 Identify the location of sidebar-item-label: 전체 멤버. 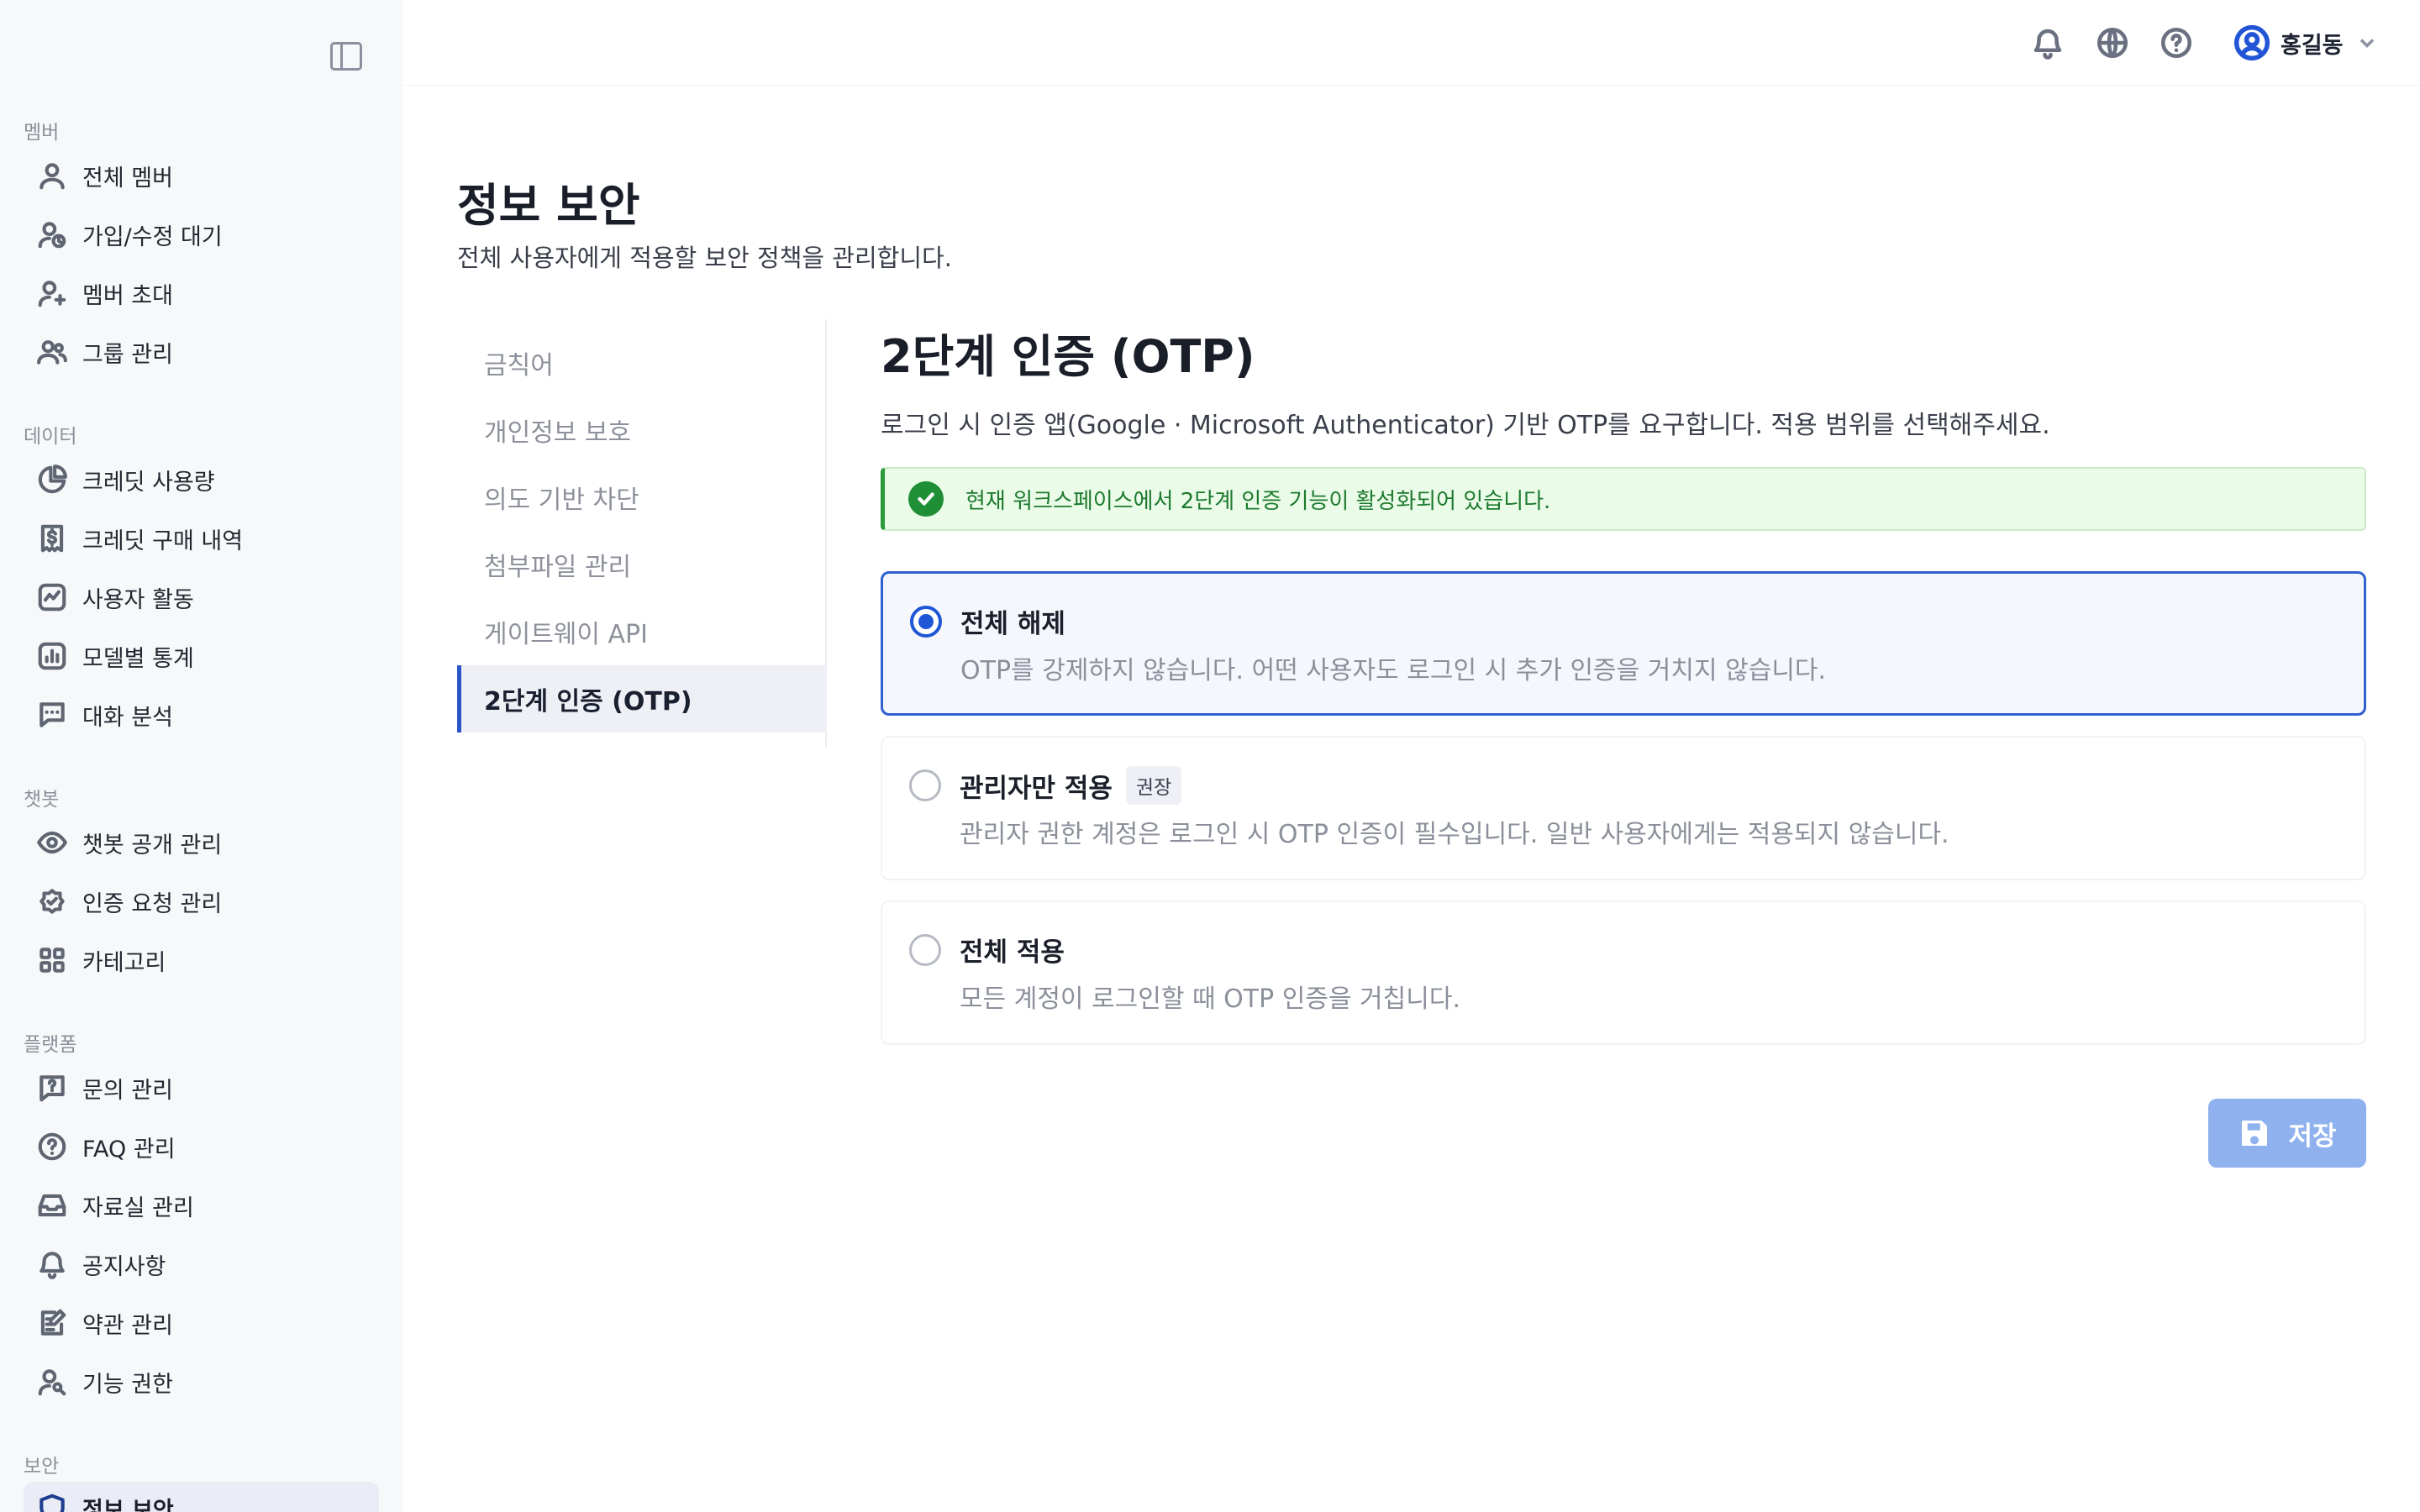
(128, 178).